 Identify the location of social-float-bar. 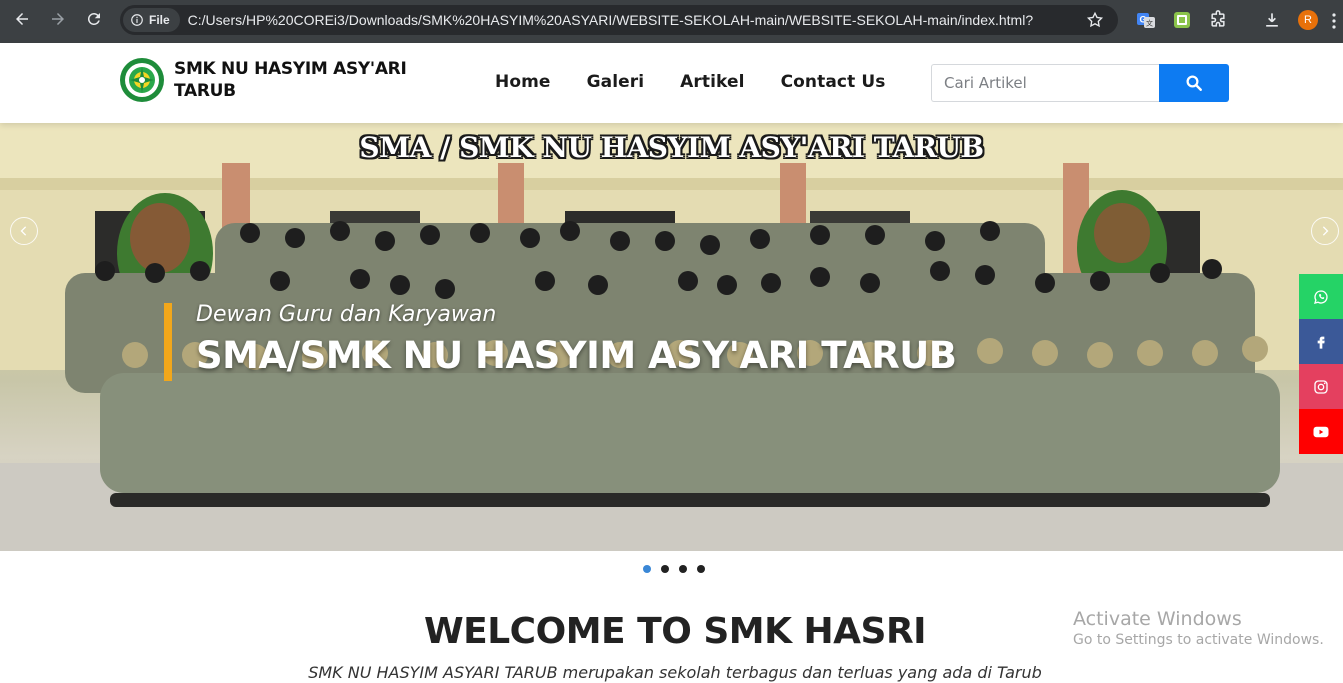
(1321, 364).